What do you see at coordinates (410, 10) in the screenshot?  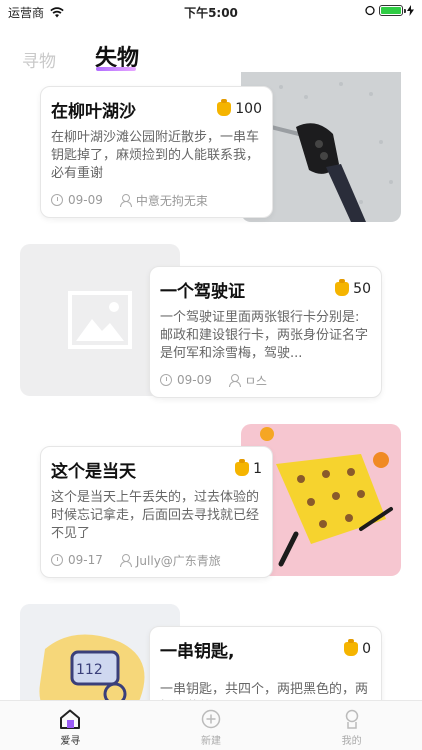 I see `charging-icon` at bounding box center [410, 10].